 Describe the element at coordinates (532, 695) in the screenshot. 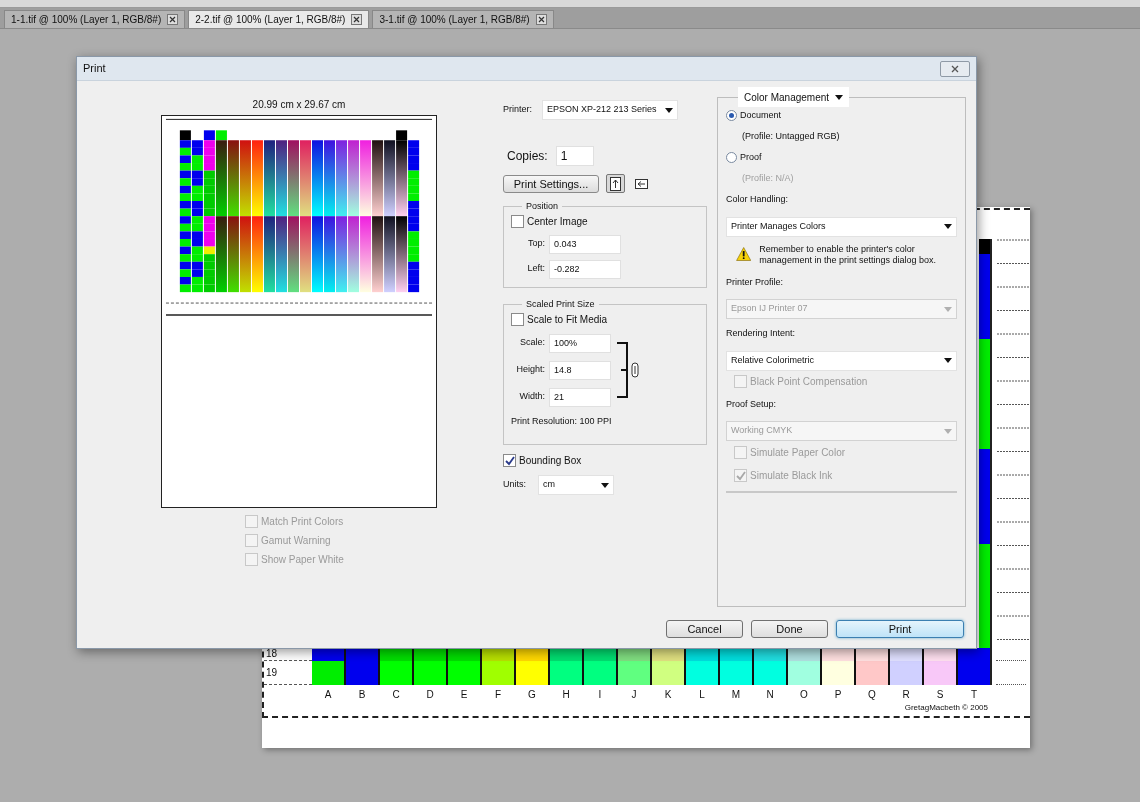

I see `column-label: G` at that location.